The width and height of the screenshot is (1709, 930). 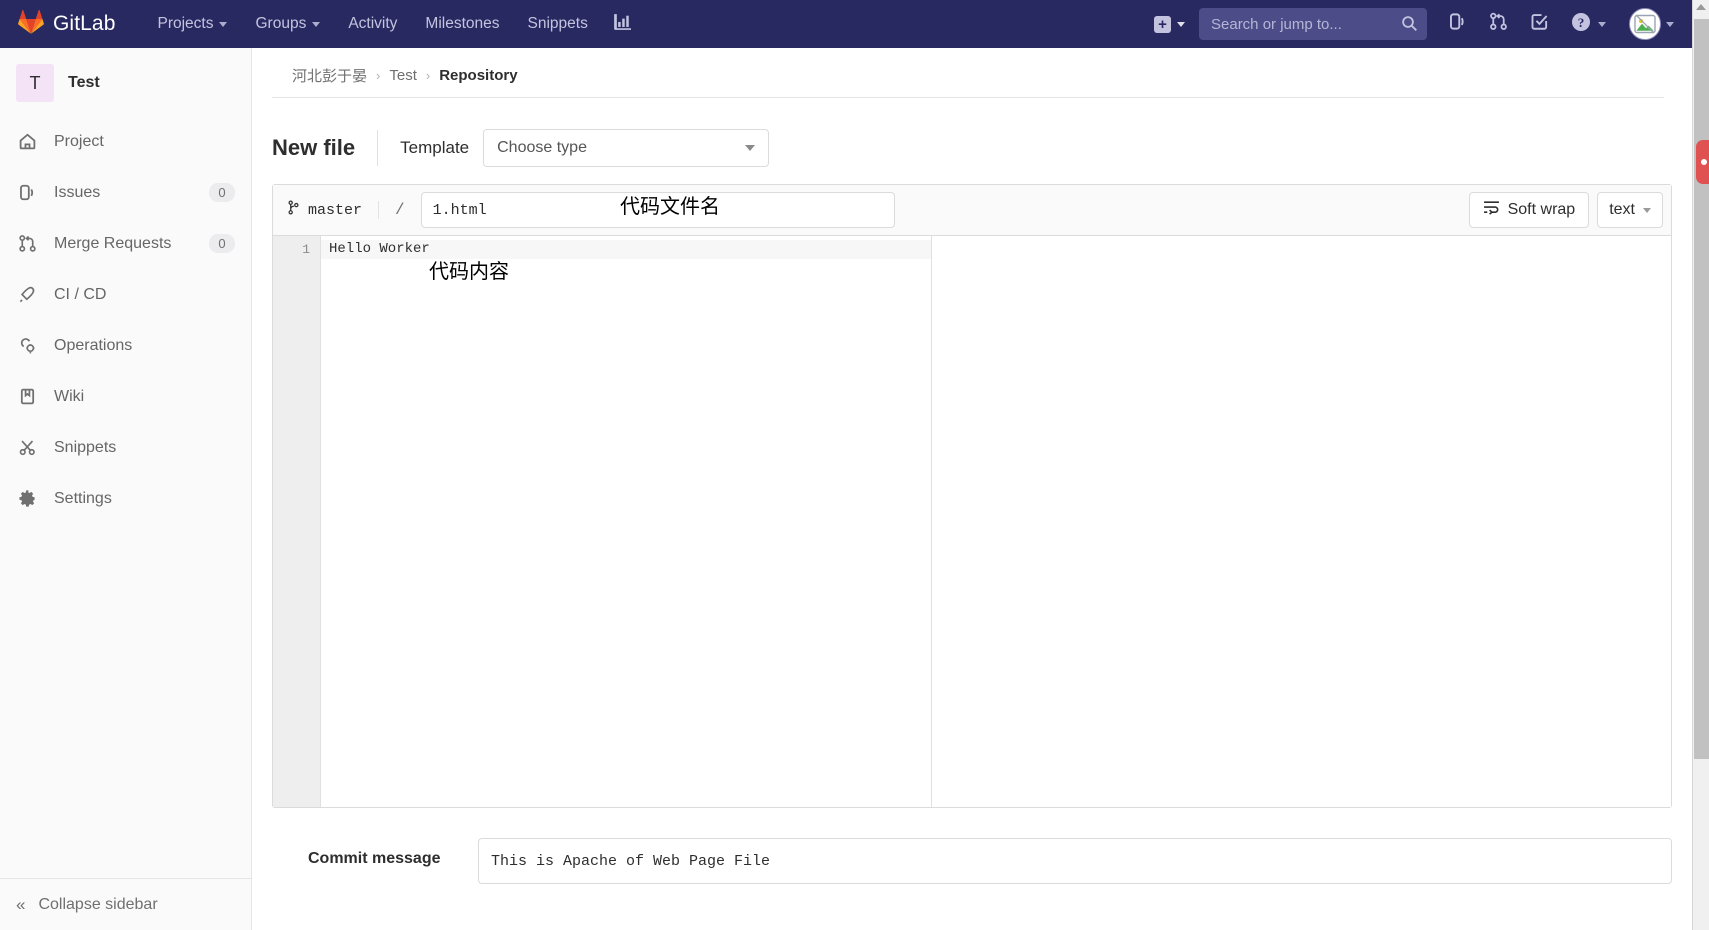 I want to click on breadcrumb-project: Test, so click(x=403, y=75).